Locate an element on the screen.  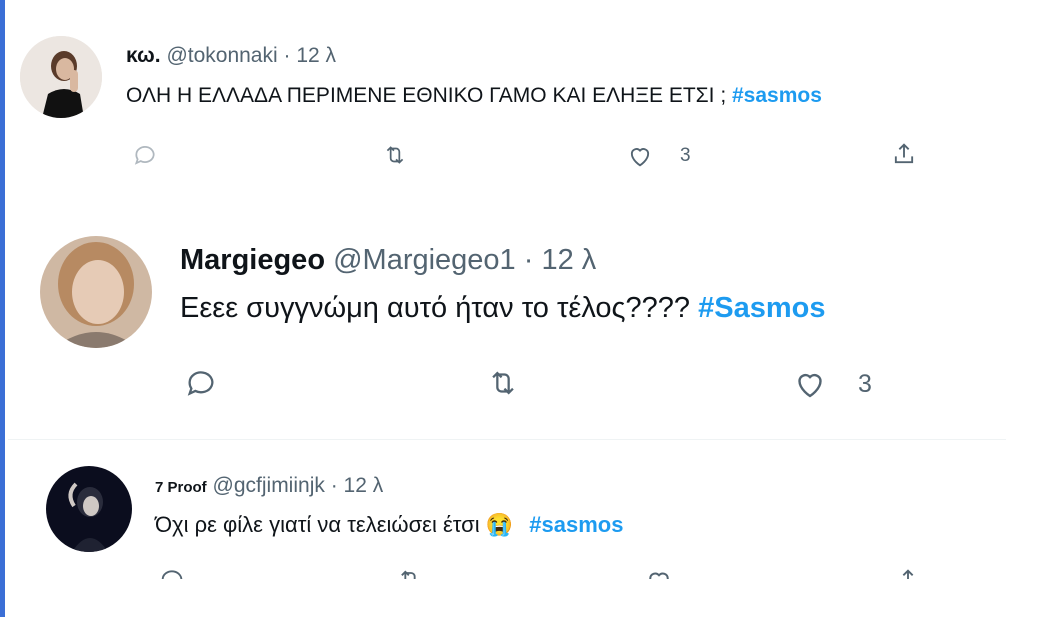
user-handle: @Margiegeo1 is located at coordinates (424, 260).